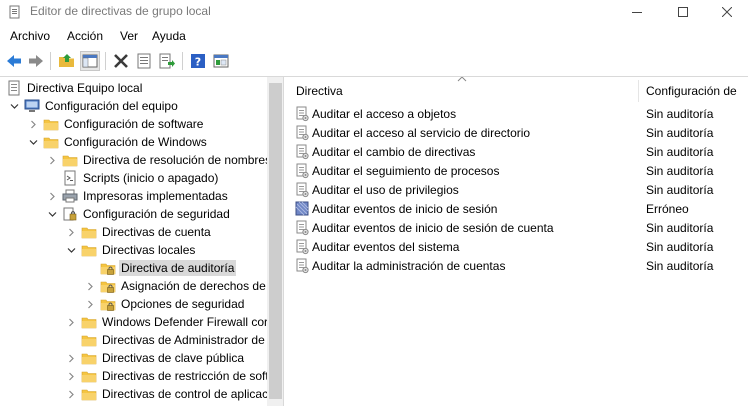 This screenshot has height=406, width=748. What do you see at coordinates (168, 376) in the screenshot?
I see `tree-node: Directivas de restricción de soft` at bounding box center [168, 376].